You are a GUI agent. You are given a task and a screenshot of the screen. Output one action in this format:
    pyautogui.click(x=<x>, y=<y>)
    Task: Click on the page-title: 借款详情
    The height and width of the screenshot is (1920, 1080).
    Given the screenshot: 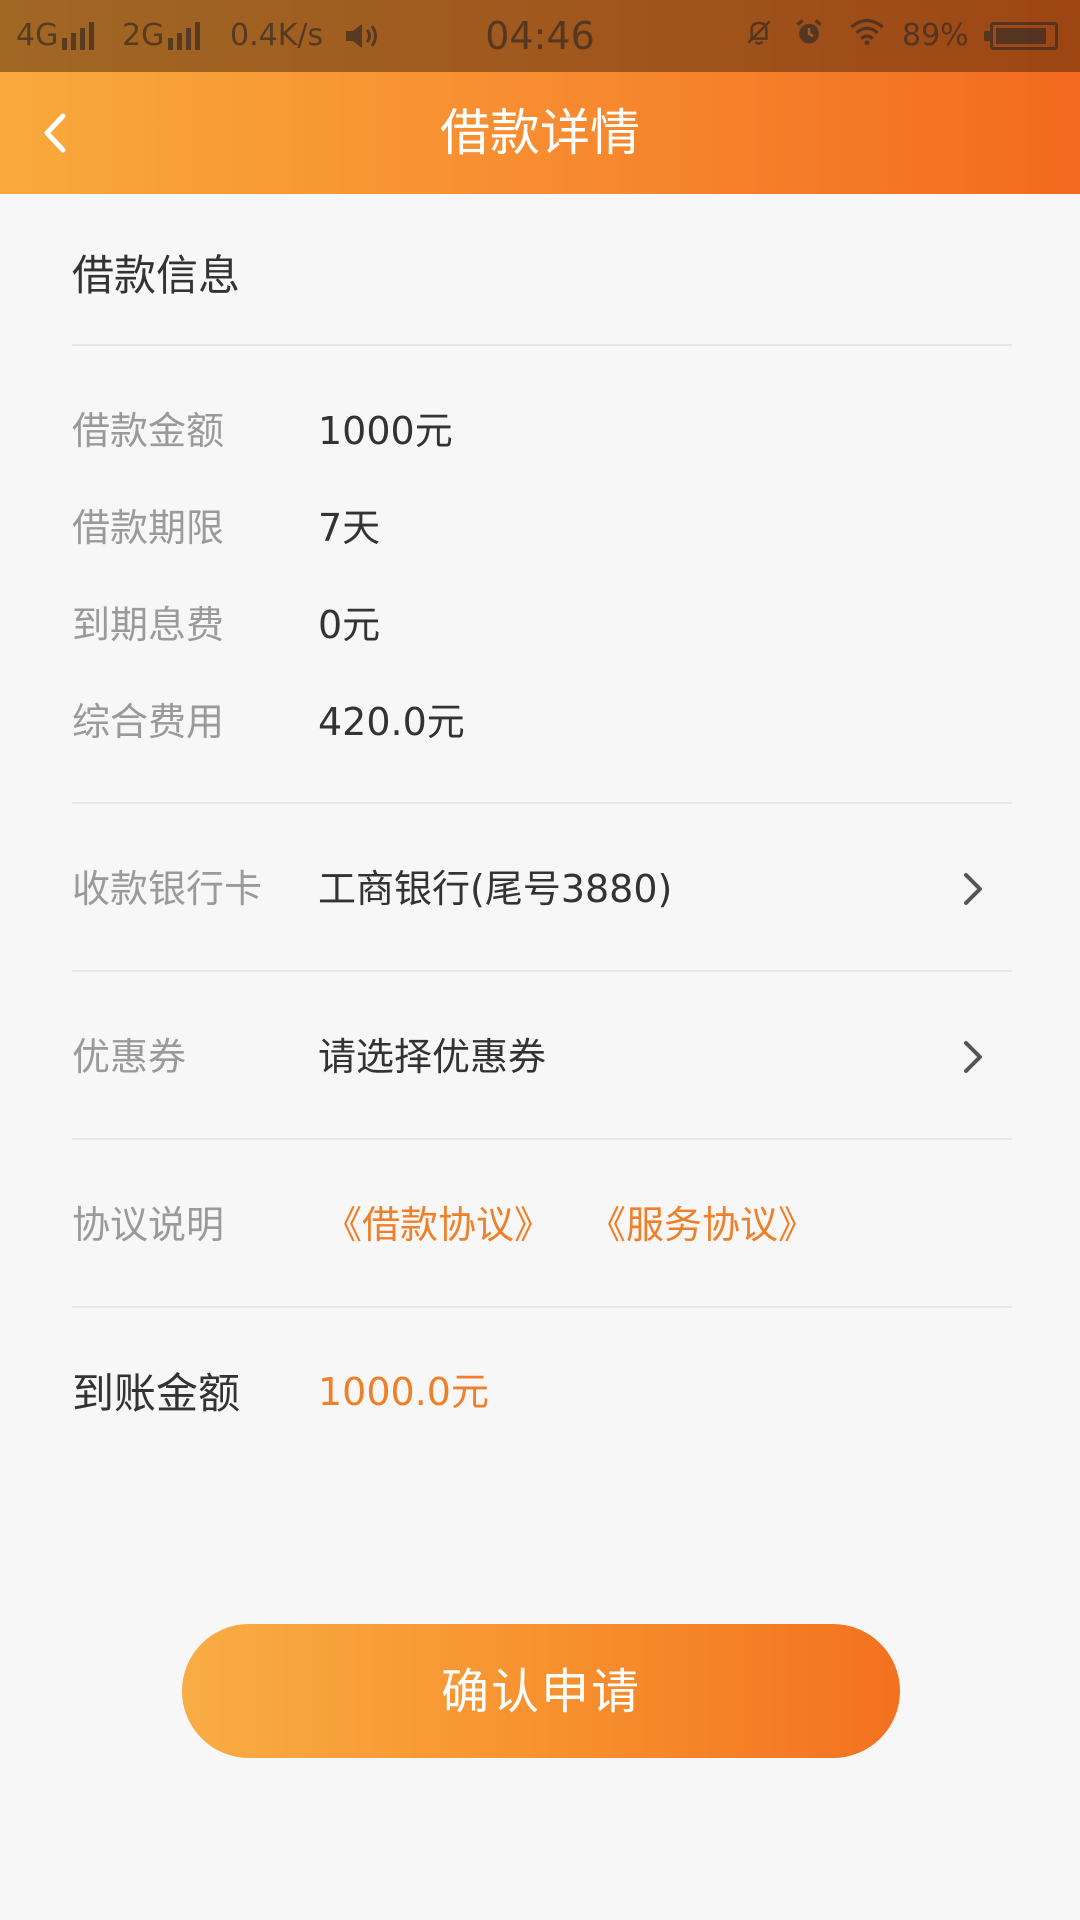 What is the action you would take?
    pyautogui.click(x=540, y=133)
    